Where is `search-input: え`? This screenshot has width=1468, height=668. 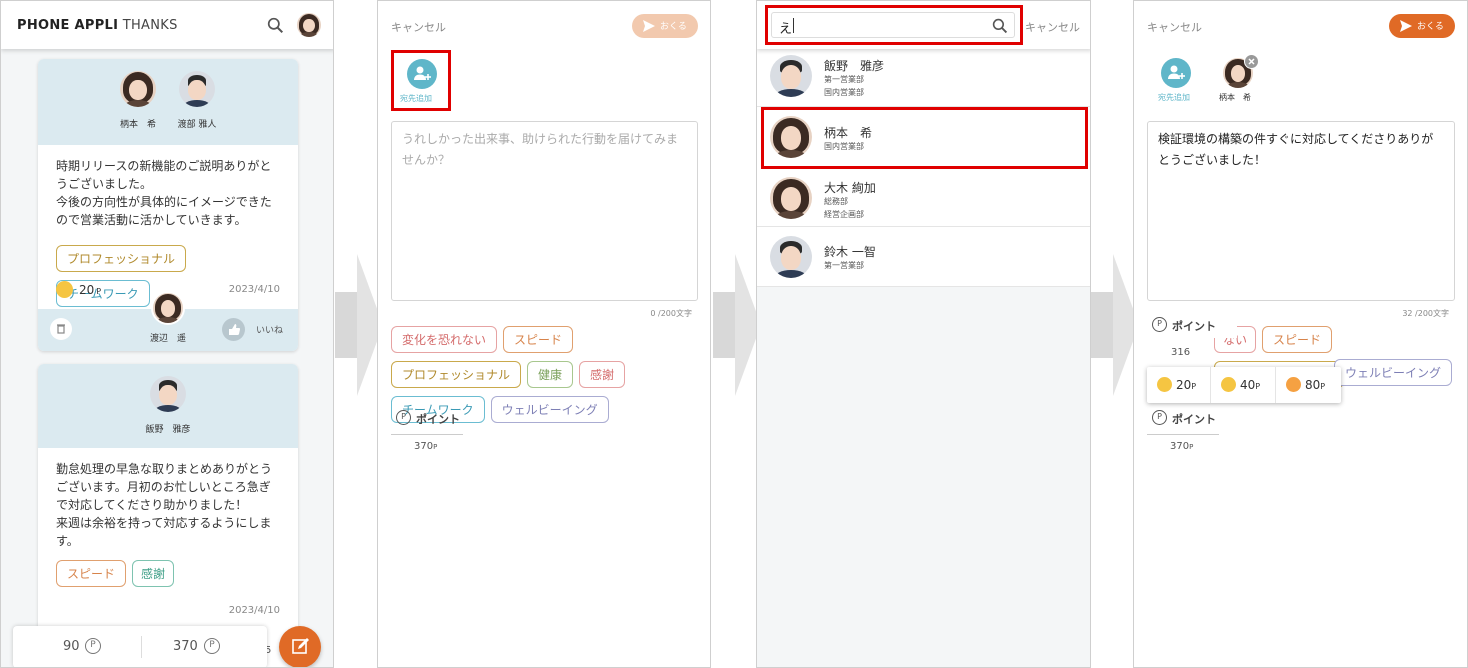
search-input: え is located at coordinates (893, 25).